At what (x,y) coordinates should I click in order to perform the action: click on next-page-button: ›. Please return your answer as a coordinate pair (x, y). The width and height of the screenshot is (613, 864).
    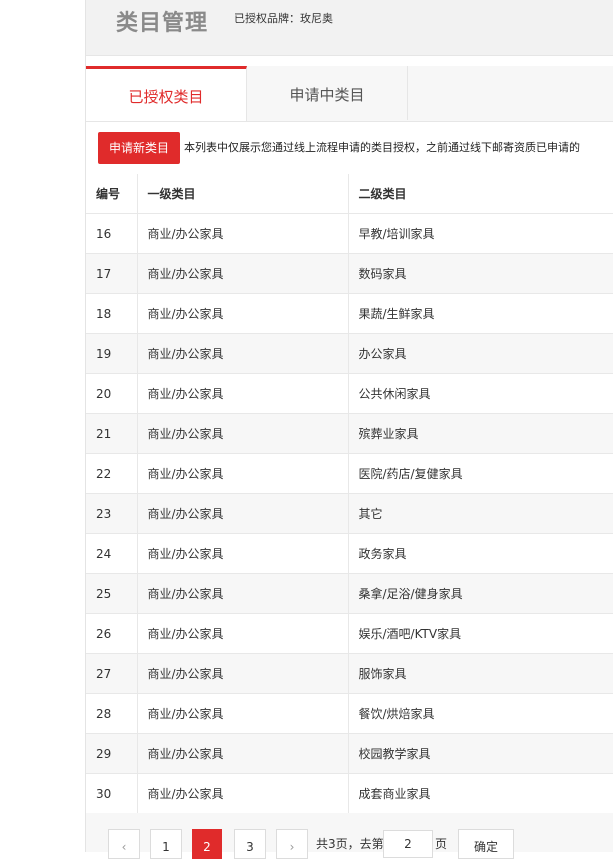
    Looking at the image, I should click on (292, 844).